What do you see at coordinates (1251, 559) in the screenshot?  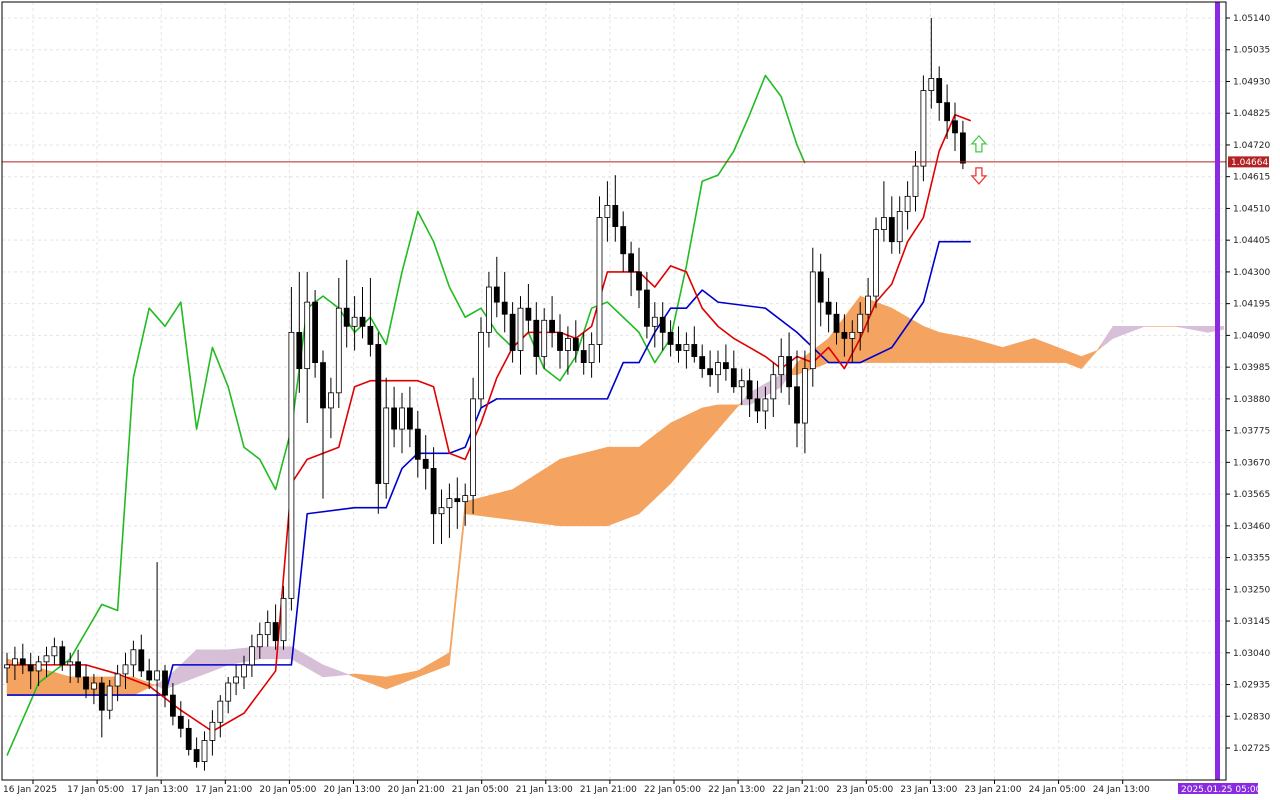 I see `y-tick-label: 1.03355` at bounding box center [1251, 559].